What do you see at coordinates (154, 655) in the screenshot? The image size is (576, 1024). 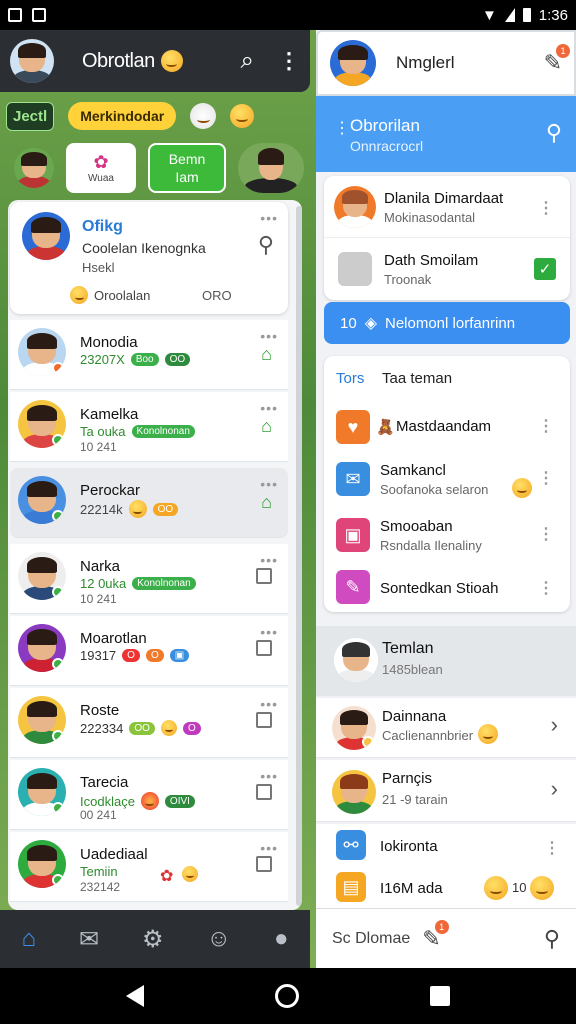 I see `tag-pill: O` at bounding box center [154, 655].